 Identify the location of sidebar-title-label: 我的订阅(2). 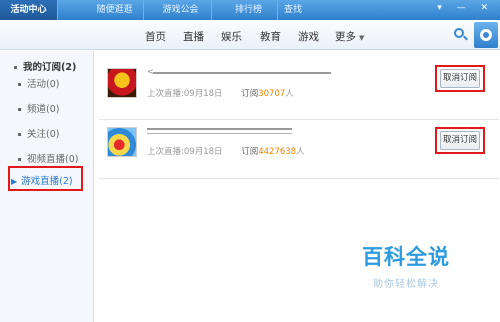
(50, 67).